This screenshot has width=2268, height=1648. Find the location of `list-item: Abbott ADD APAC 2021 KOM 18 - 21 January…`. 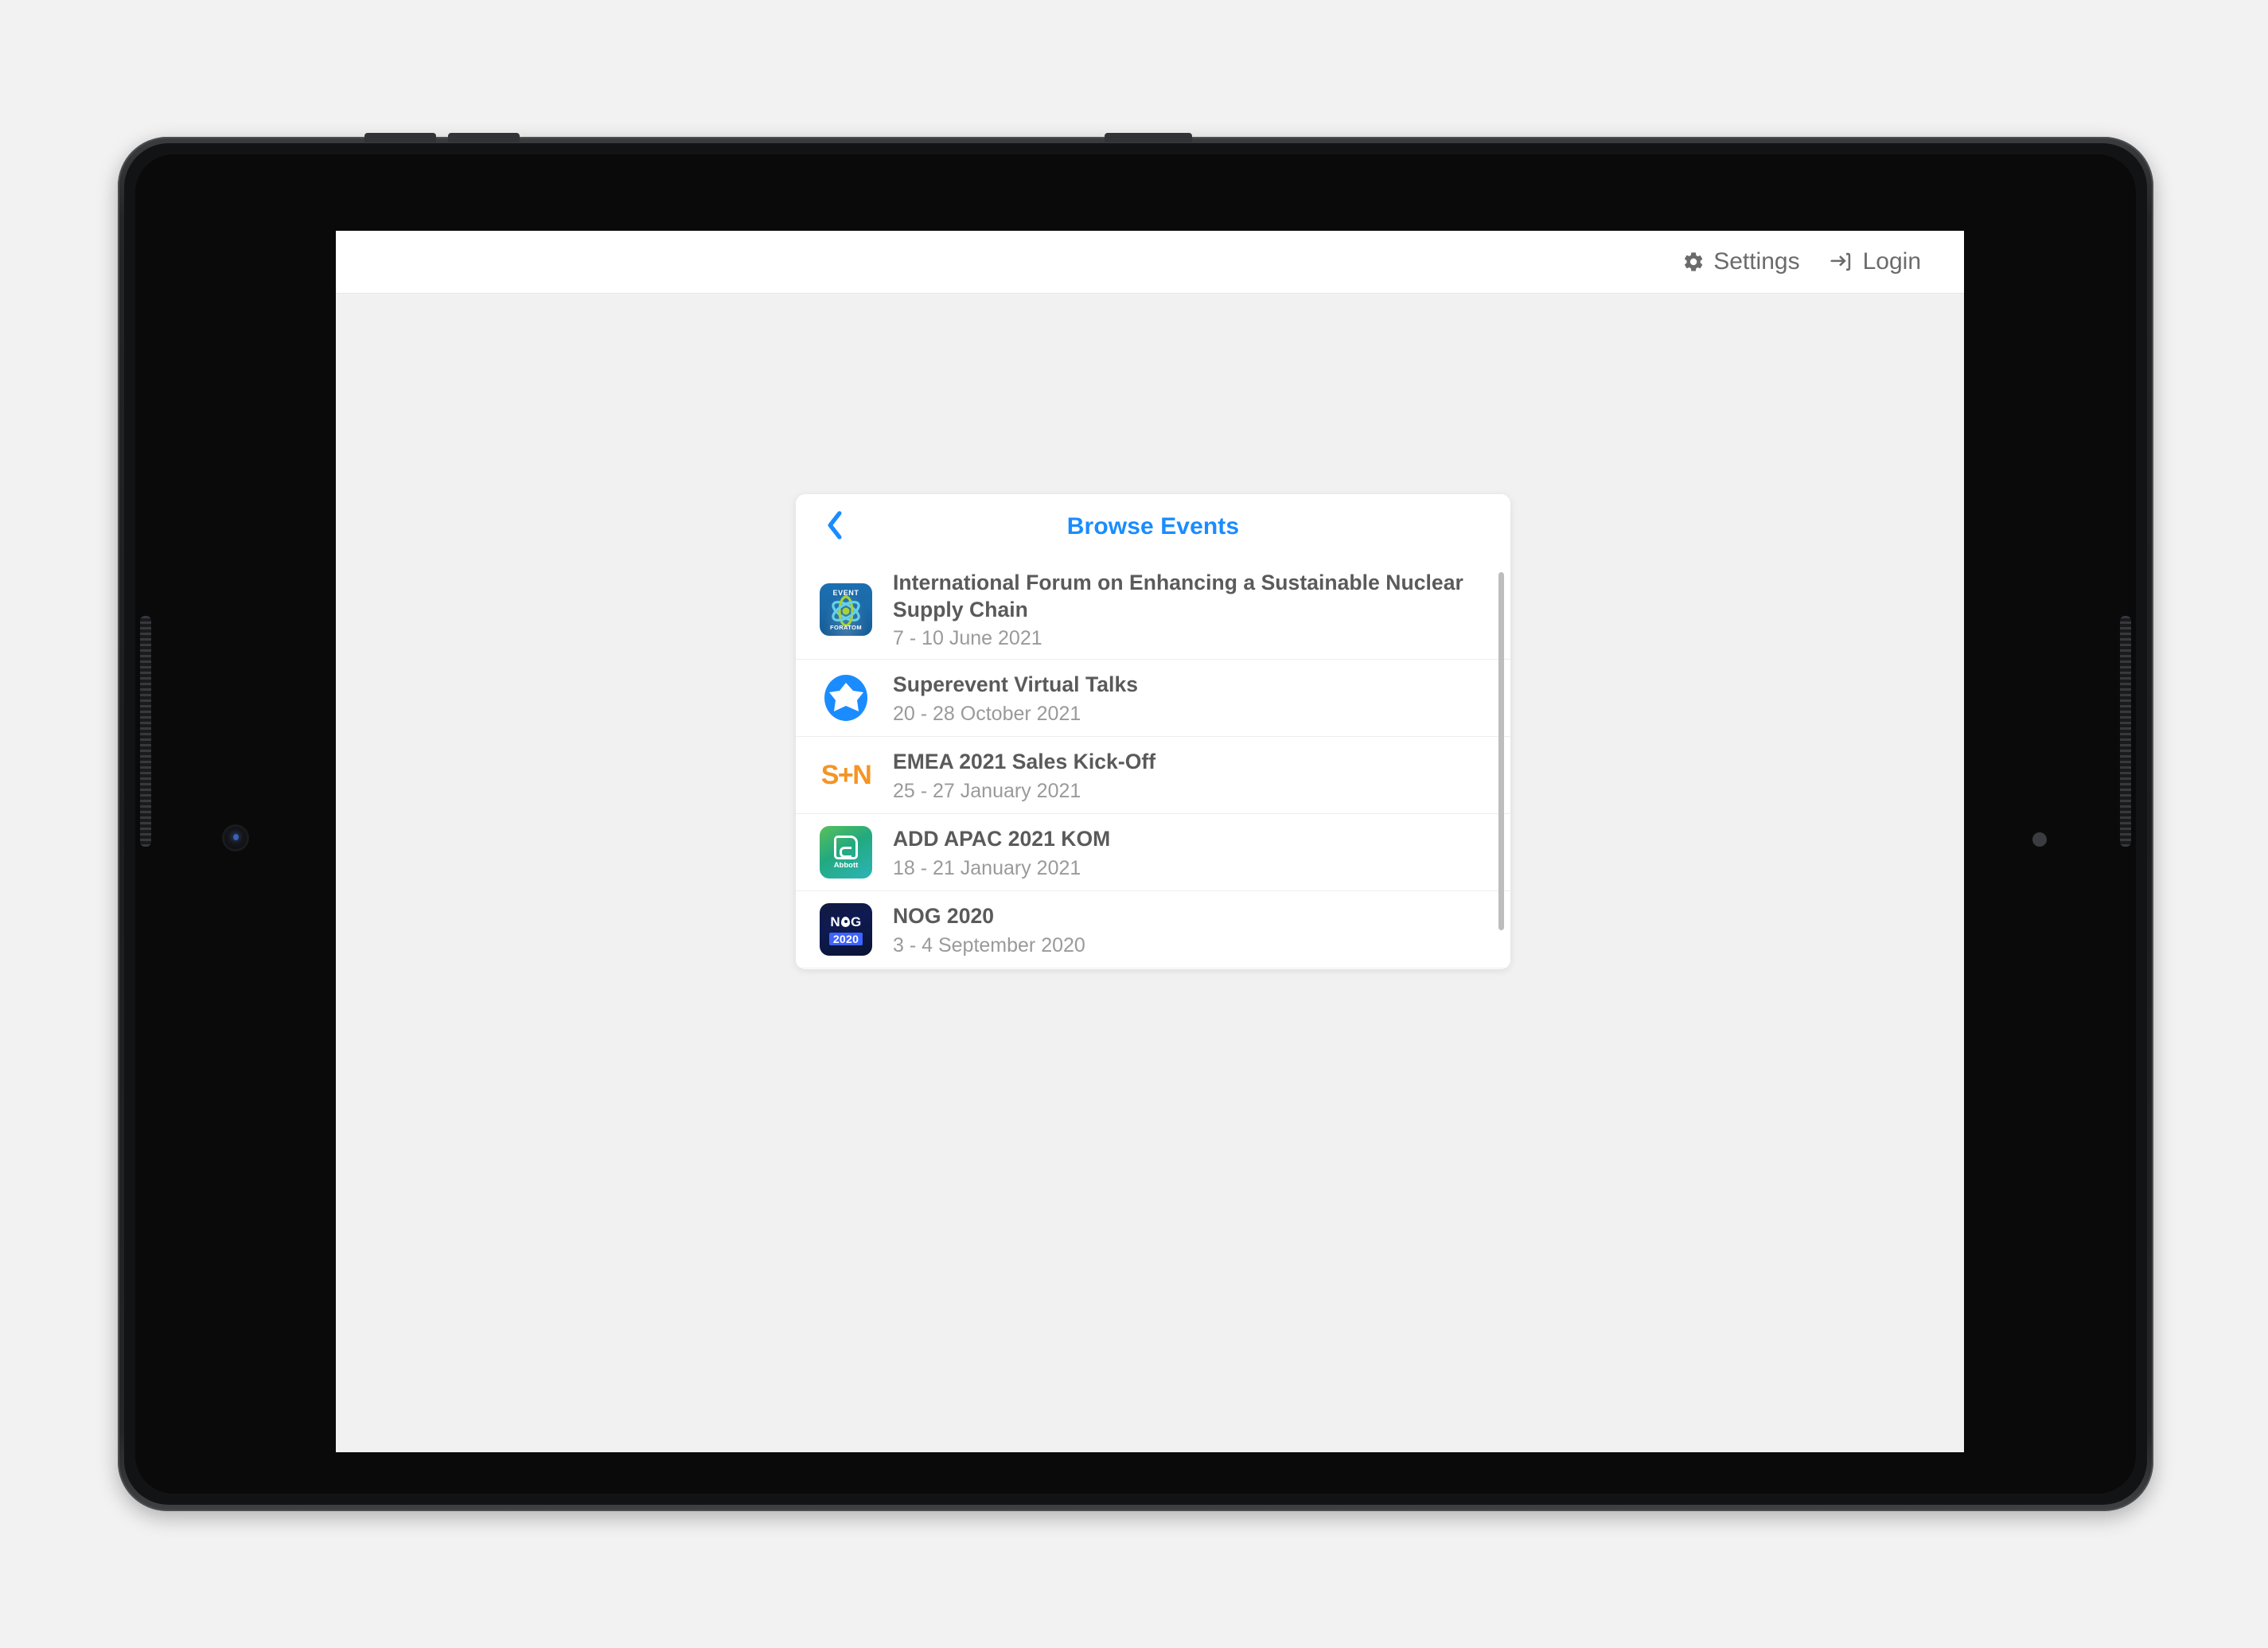

list-item: Abbott ADD APAC 2021 KOM 18 - 21 January… is located at coordinates (1153, 851).